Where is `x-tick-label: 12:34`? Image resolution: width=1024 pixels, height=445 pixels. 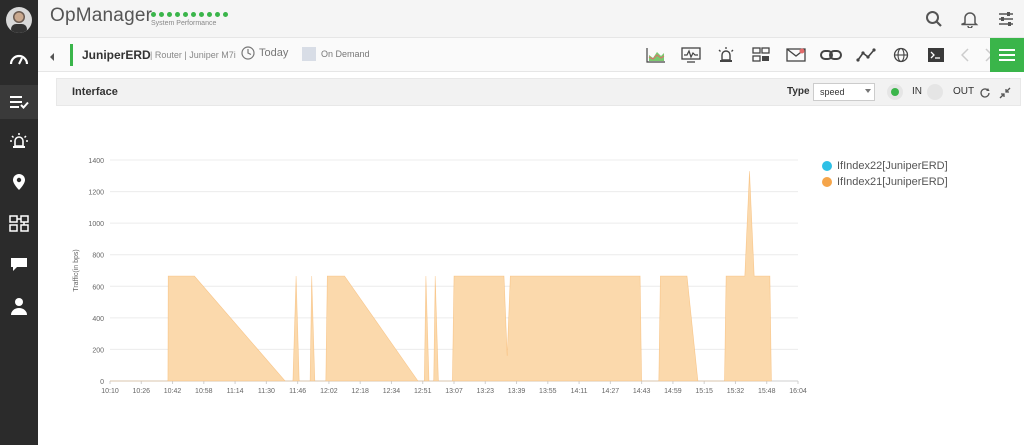 x-tick-label: 12:34 is located at coordinates (392, 391).